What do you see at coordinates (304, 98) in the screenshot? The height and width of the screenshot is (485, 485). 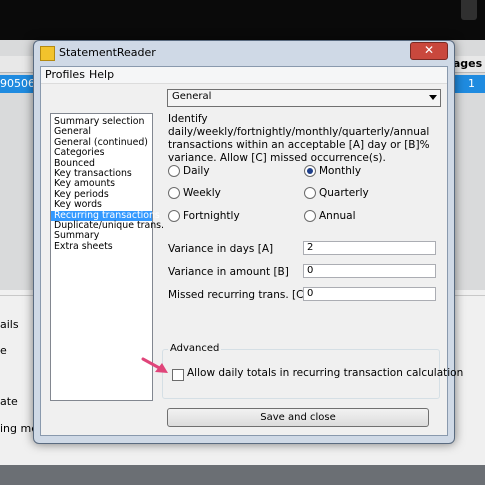 I see `profile-dropdown: General` at bounding box center [304, 98].